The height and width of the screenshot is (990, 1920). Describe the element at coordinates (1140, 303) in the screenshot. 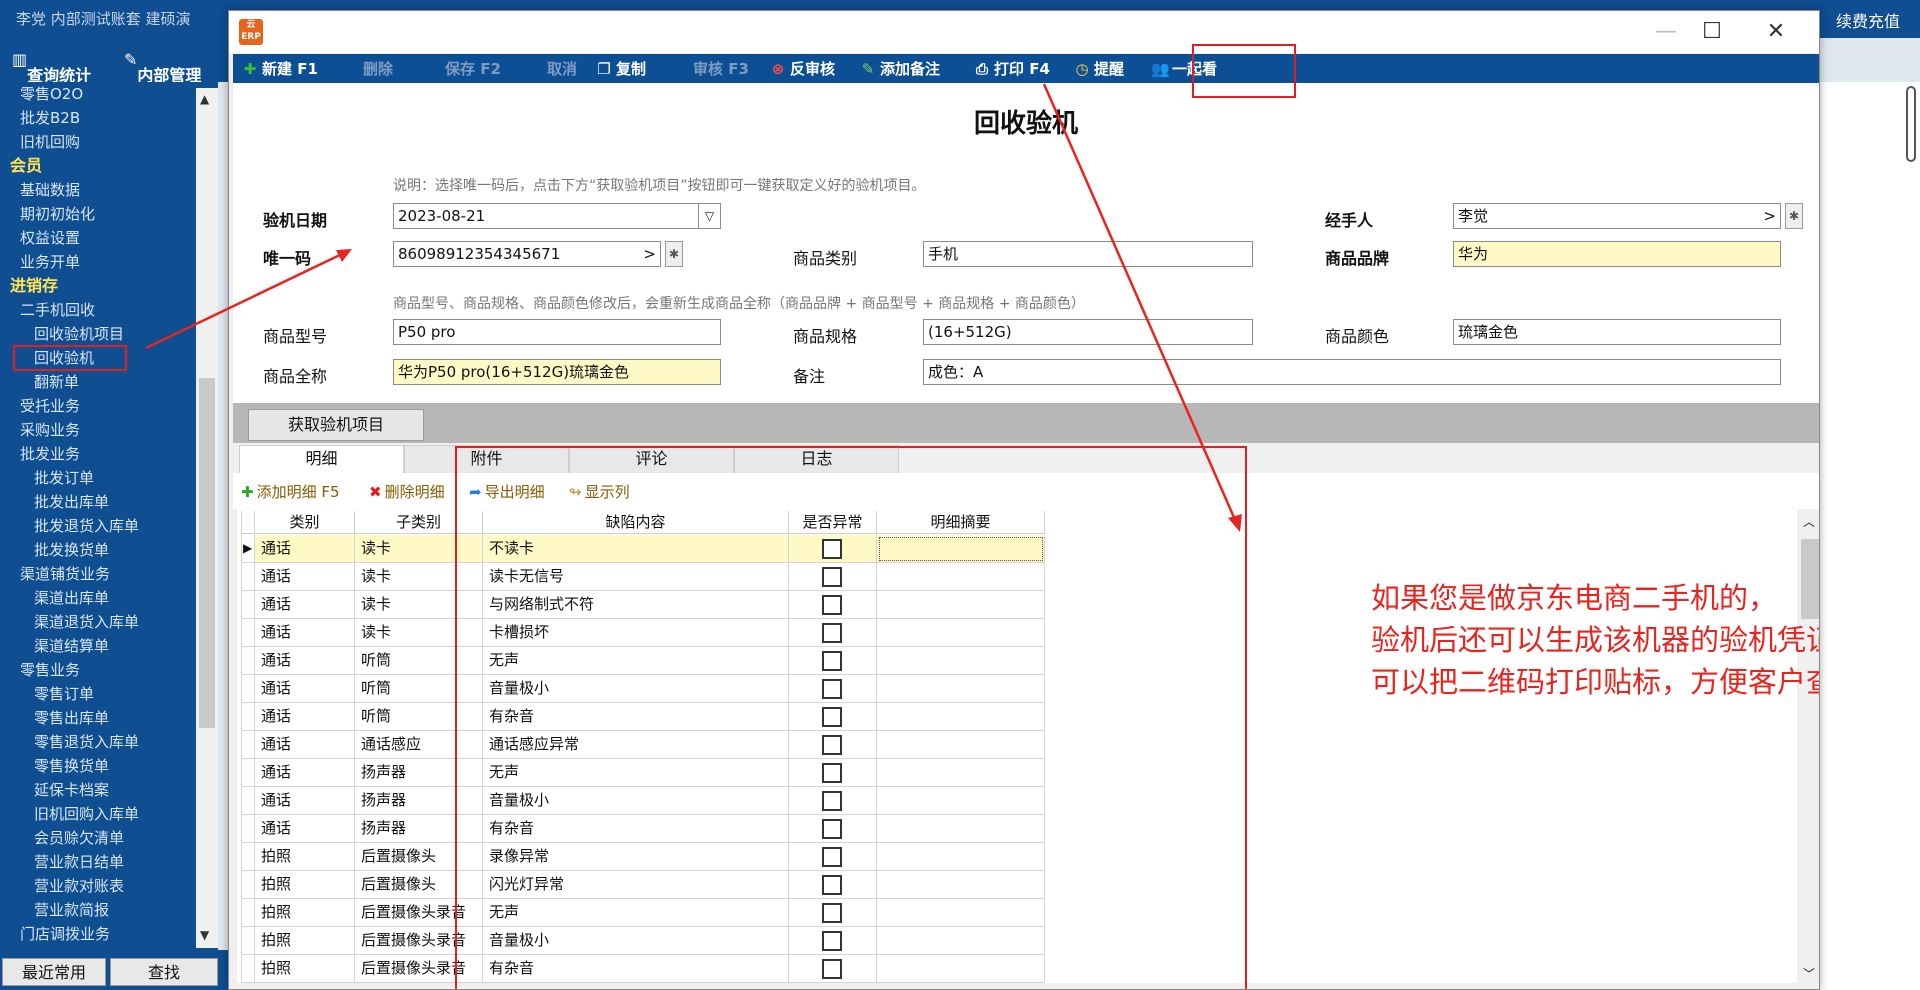

I see `arrow-from-print` at that location.